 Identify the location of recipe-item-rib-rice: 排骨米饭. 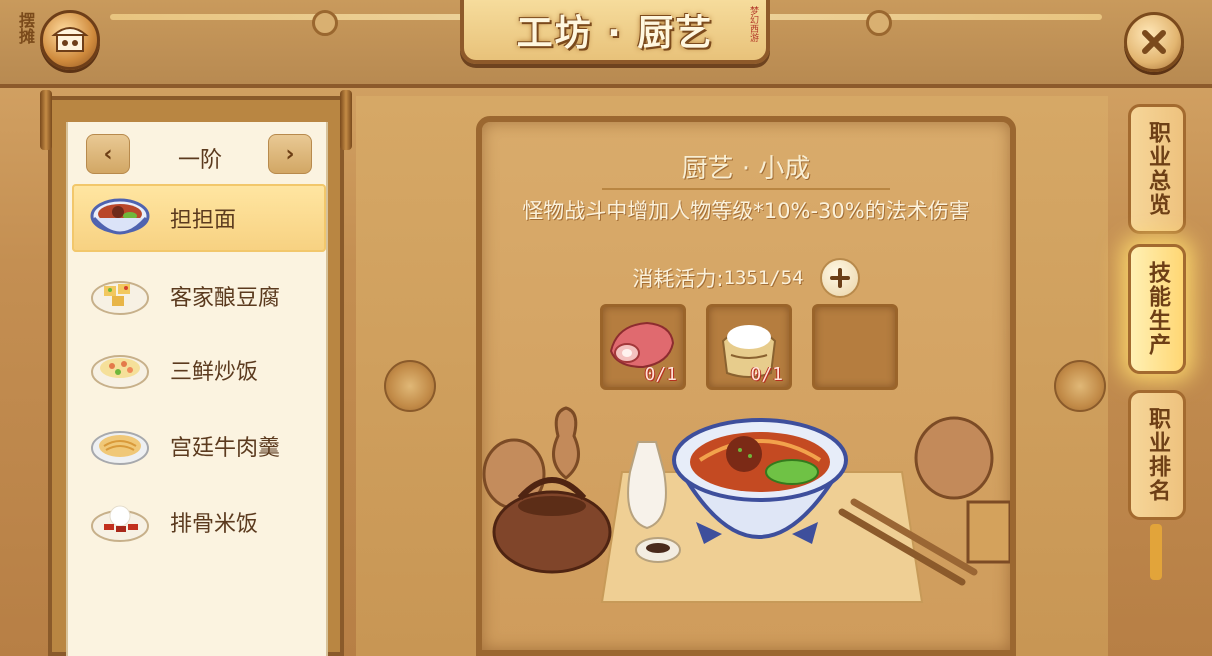
(199, 522).